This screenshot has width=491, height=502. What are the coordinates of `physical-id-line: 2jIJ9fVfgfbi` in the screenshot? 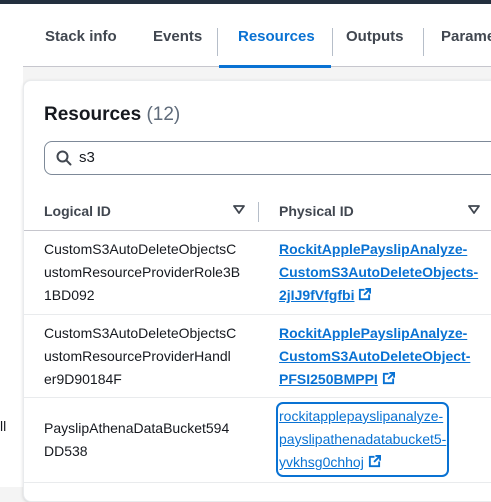 It's located at (317, 295).